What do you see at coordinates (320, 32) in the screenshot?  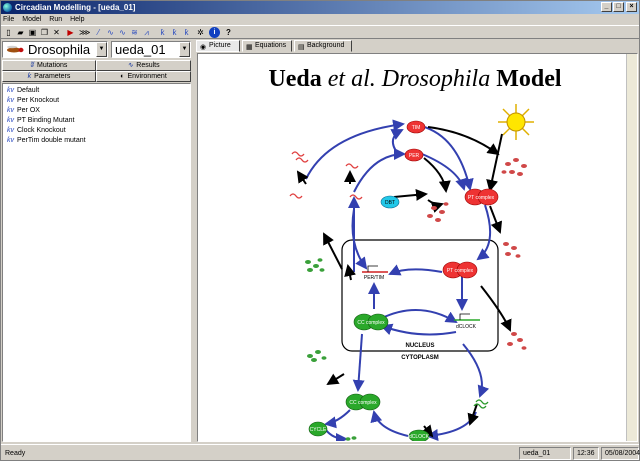 I see `toolbar: ▯ ▰ ▣ ❐ ✕ ▶ ⋙ ⁄ ∿ ∿ ≋ ⩘ ƙ ƙ ƙ ✲ i ?` at bounding box center [320, 32].